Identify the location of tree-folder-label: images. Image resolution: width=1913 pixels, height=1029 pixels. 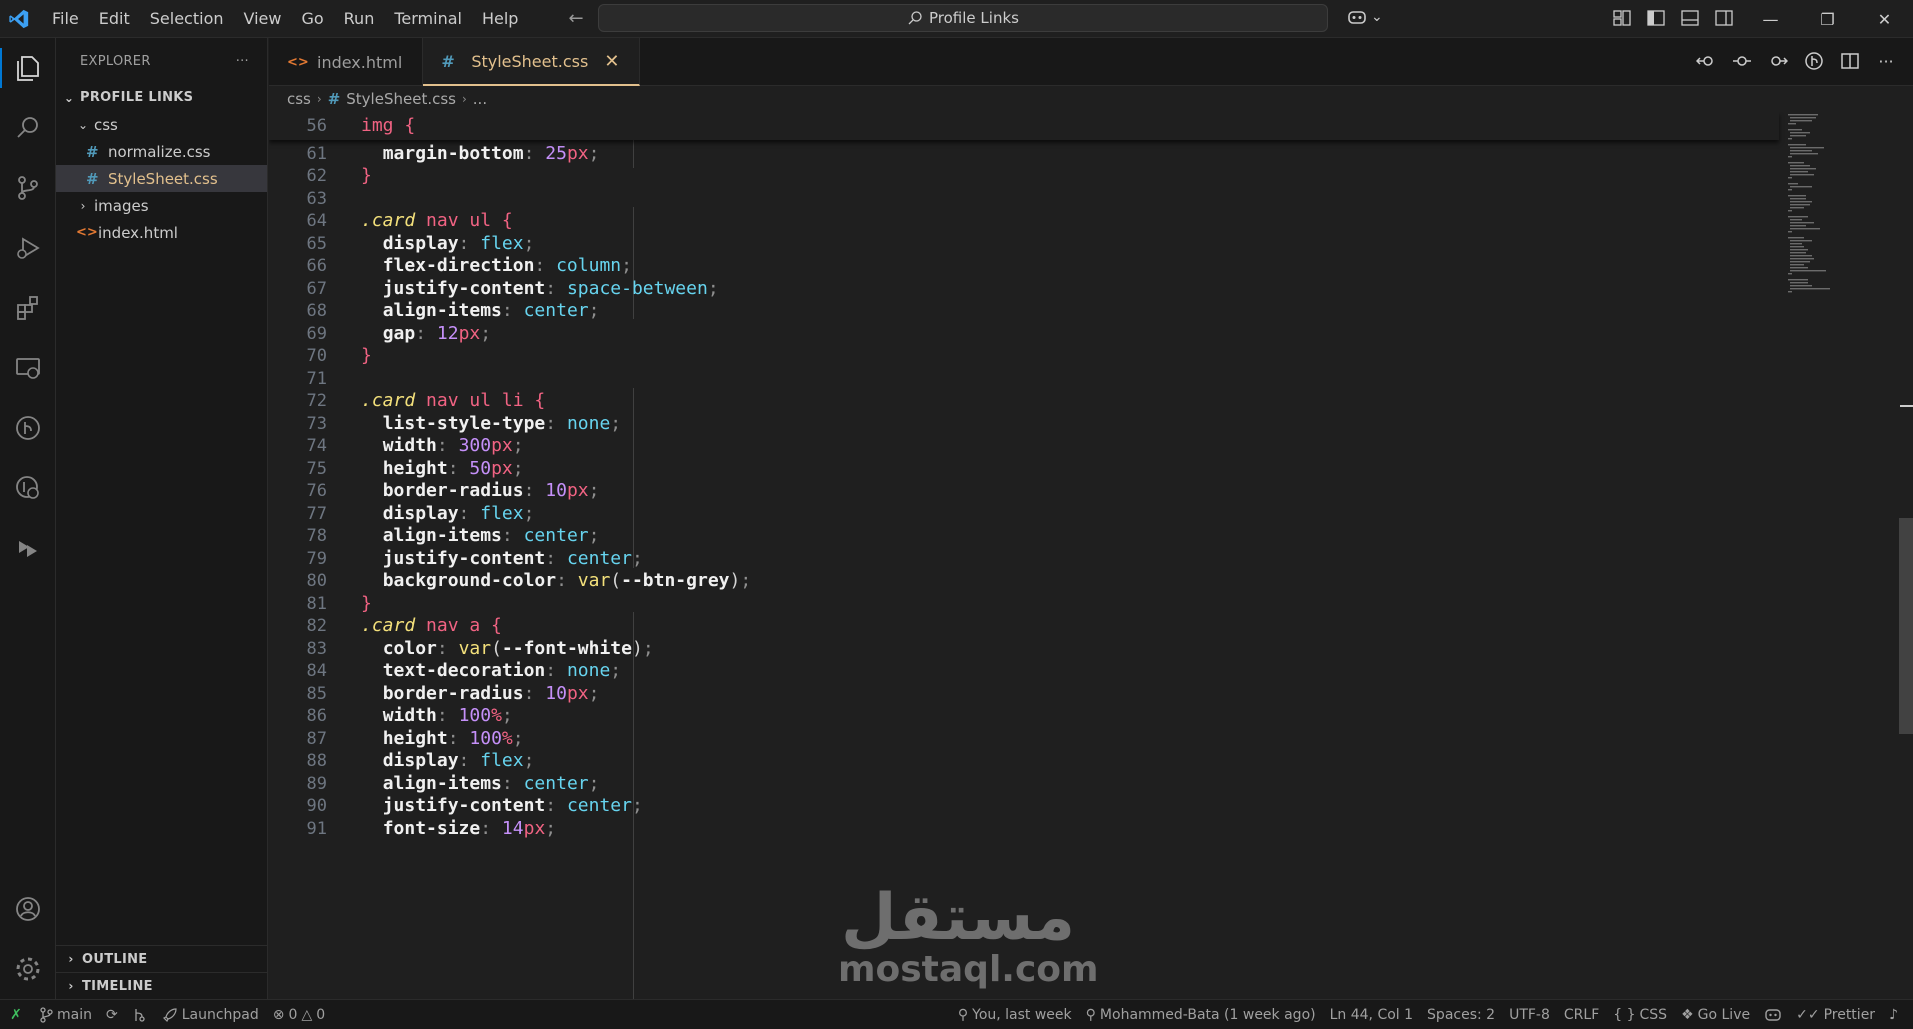
(121, 205).